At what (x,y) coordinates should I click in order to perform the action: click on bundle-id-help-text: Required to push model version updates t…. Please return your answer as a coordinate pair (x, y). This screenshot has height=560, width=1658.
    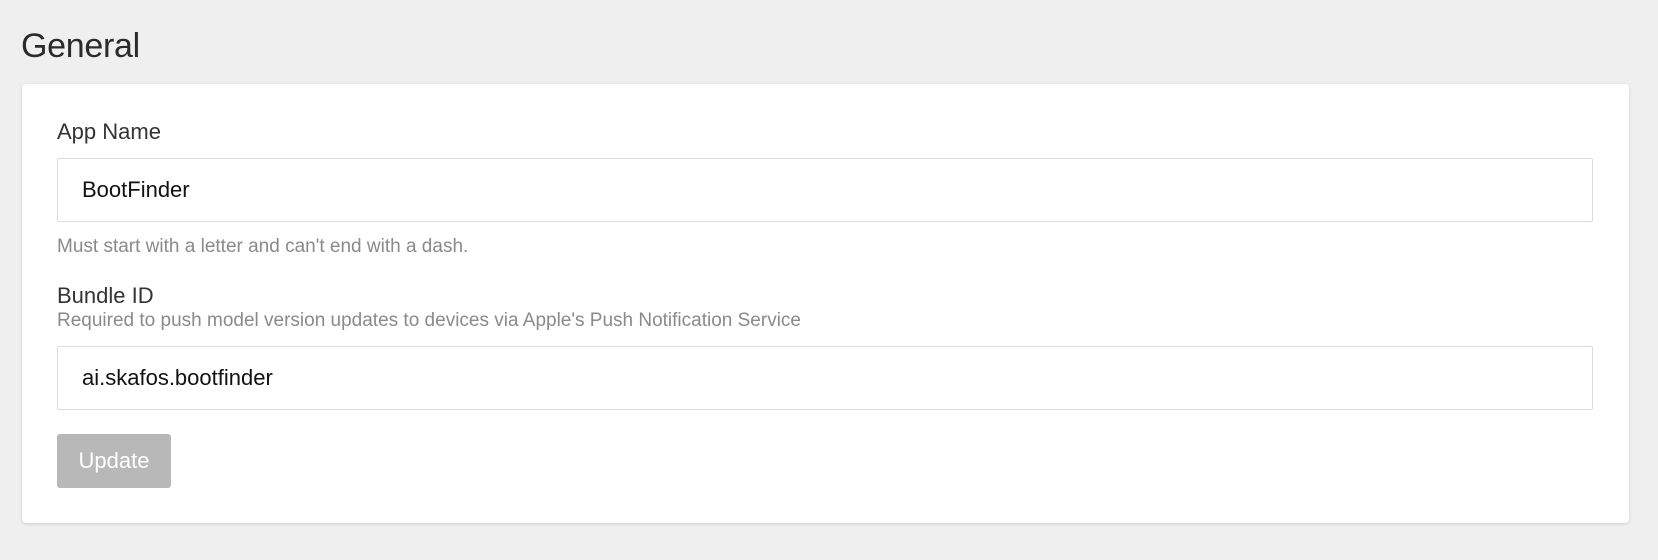
    Looking at the image, I should click on (429, 320).